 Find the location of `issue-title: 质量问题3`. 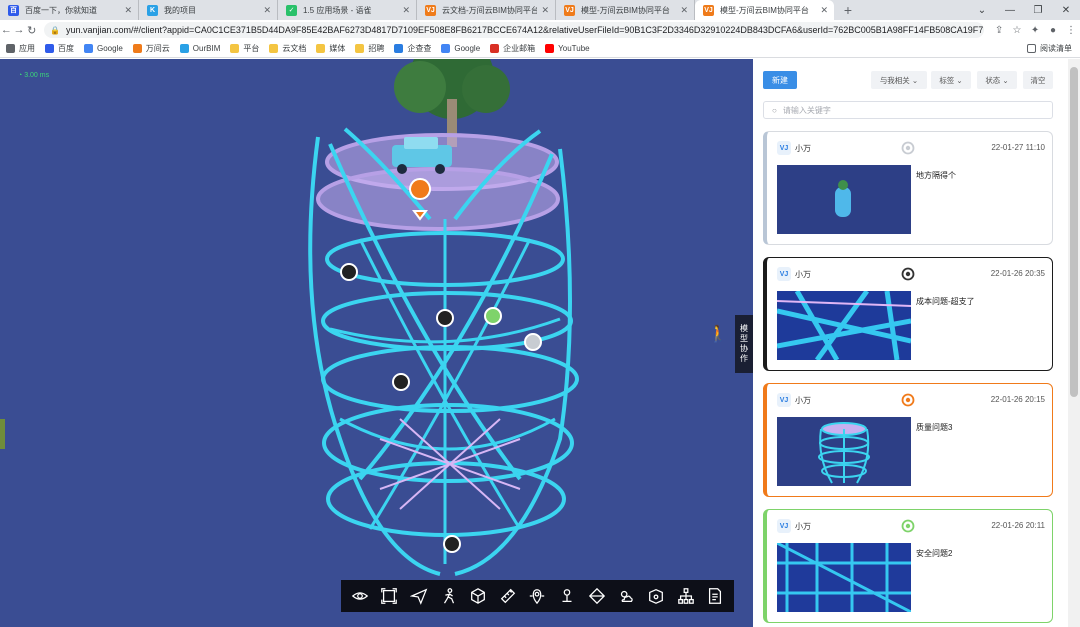

issue-title: 质量问题3 is located at coordinates (934, 427).